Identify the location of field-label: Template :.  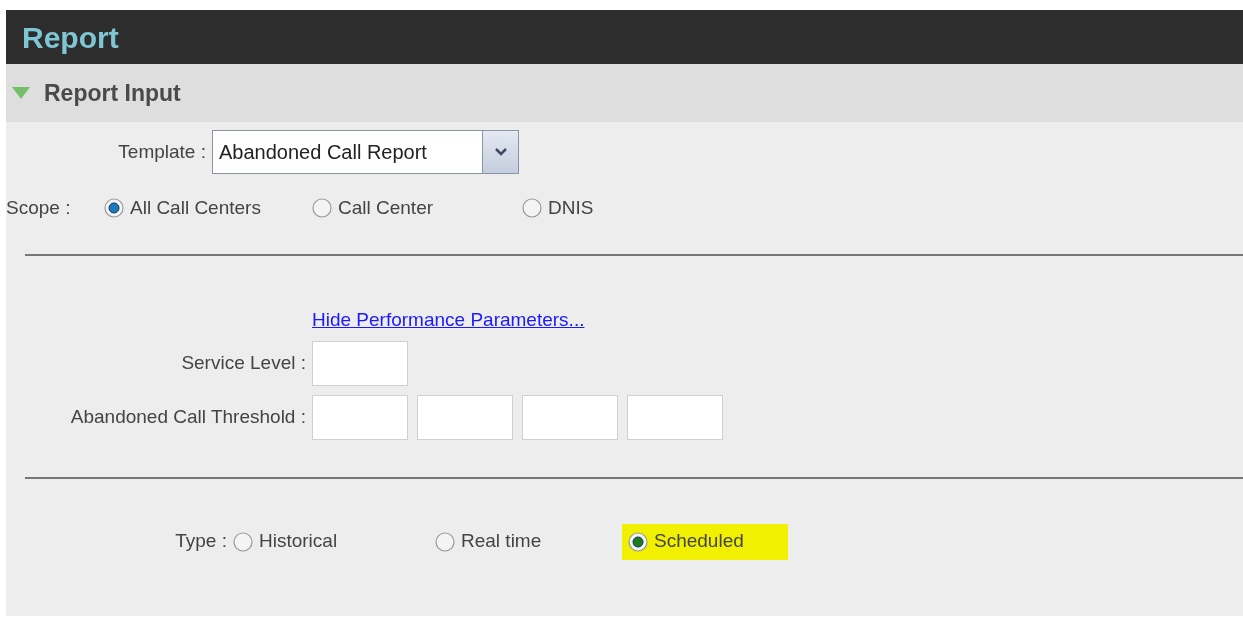
(162, 151).